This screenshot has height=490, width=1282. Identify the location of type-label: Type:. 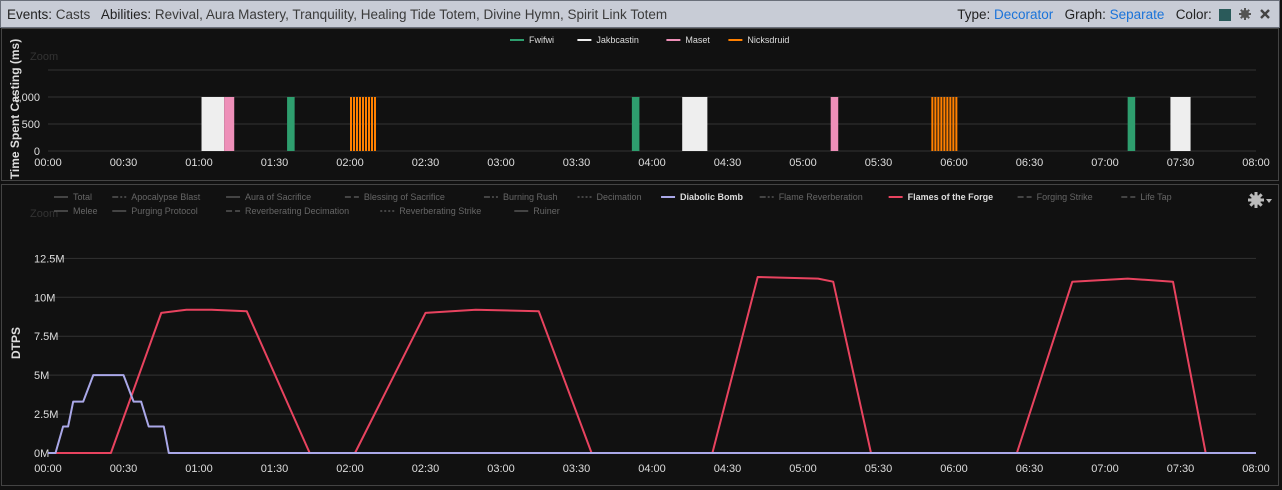
(974, 14).